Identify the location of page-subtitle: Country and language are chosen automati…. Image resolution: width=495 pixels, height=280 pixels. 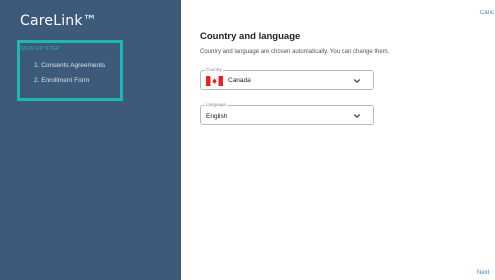
(295, 52).